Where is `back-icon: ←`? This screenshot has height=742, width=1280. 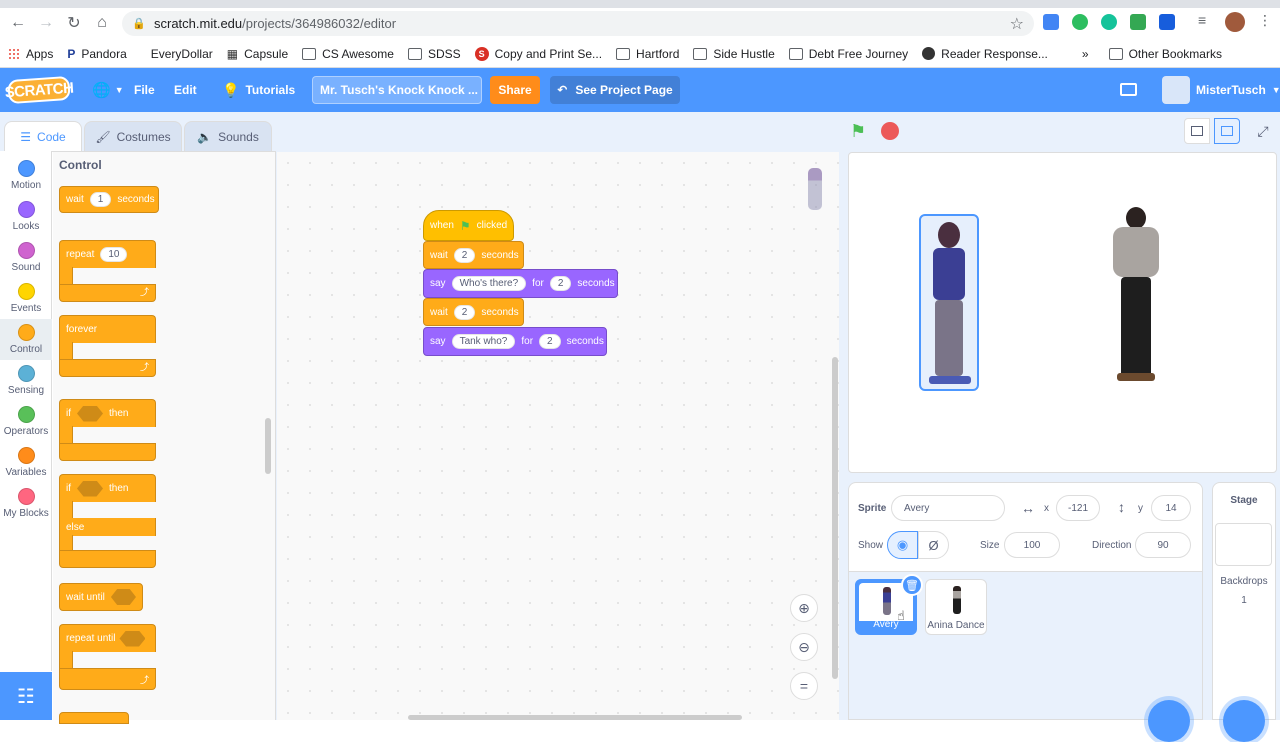
back-icon: ← is located at coordinates (18, 23).